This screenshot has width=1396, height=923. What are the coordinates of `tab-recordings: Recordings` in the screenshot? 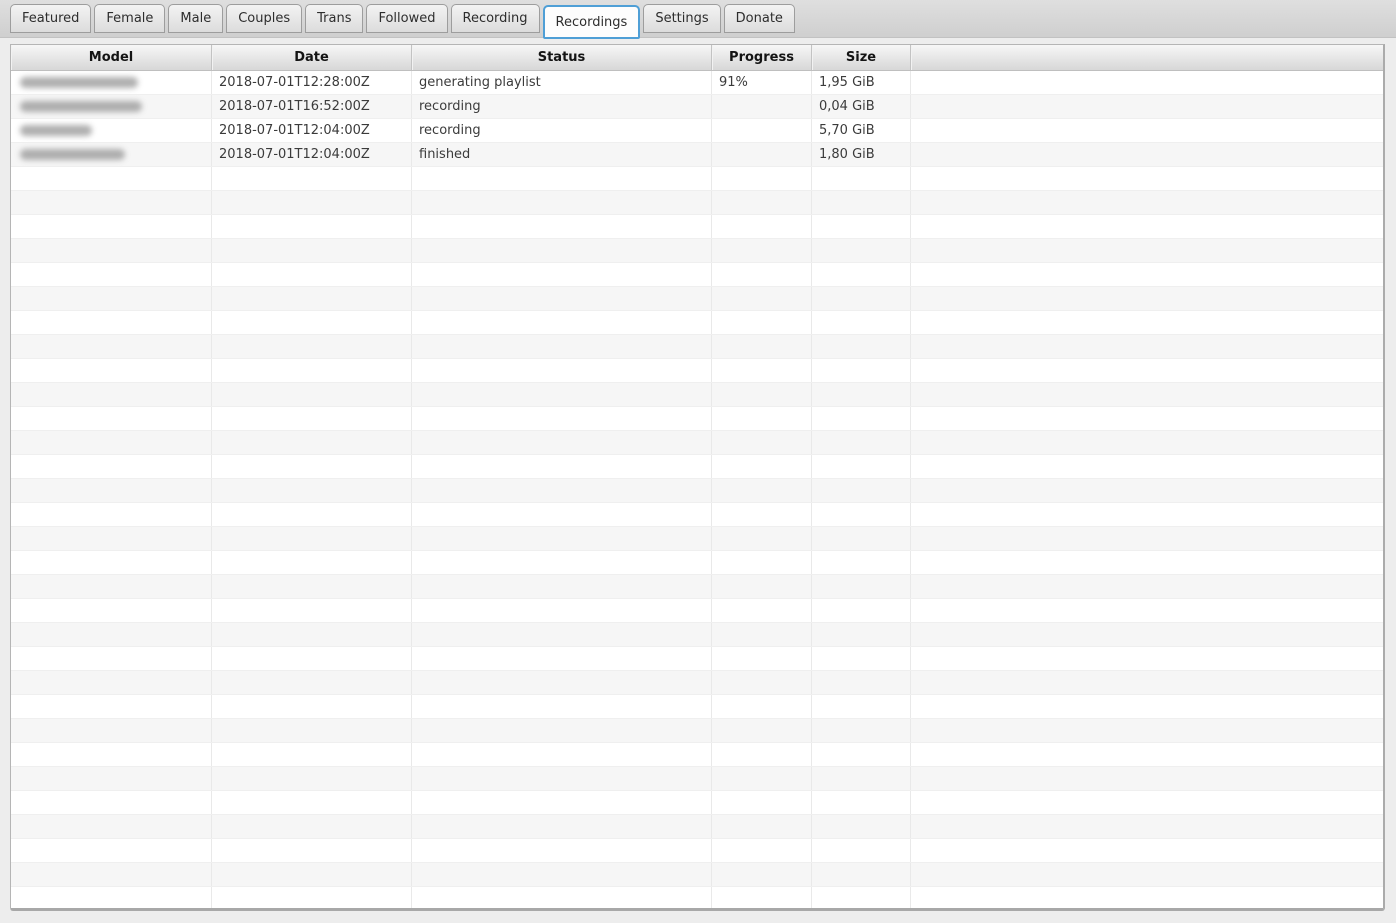 It's located at (591, 22).